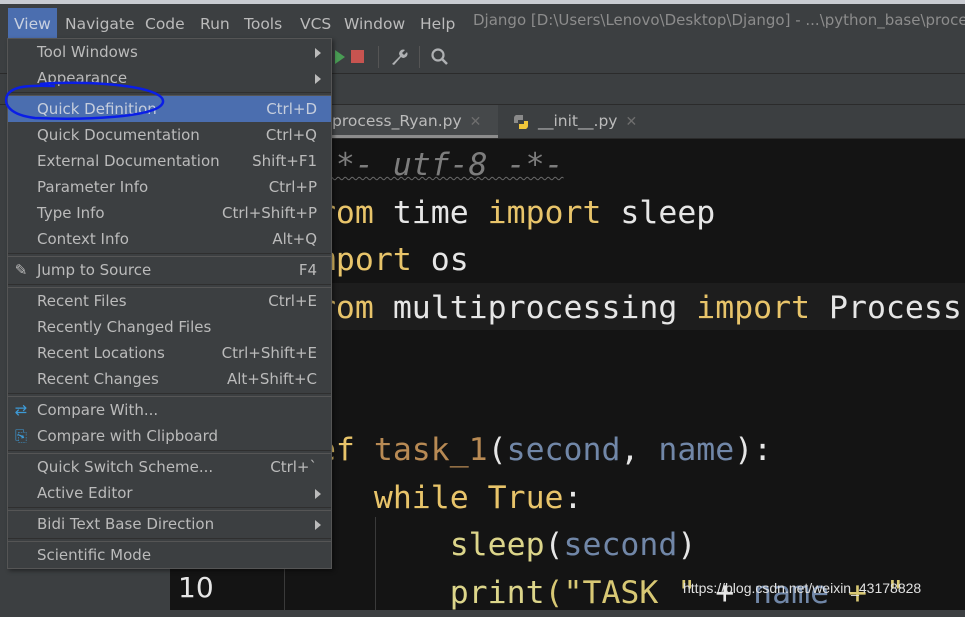 The height and width of the screenshot is (617, 965). I want to click on menu-tools: Tools, so click(263, 24).